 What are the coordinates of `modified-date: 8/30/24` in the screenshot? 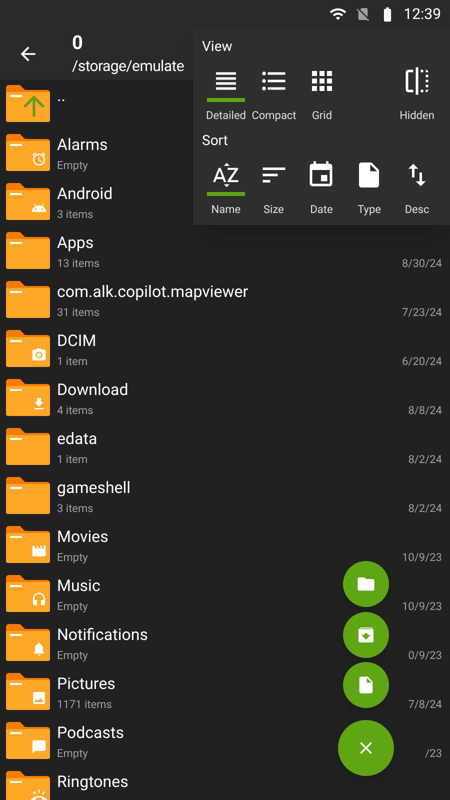 It's located at (422, 264).